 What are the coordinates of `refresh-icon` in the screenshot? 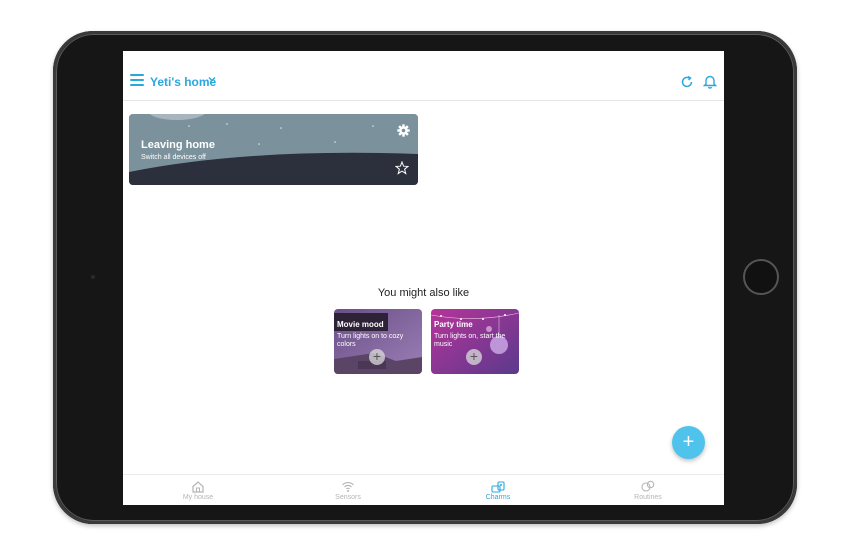 It's located at (687, 82).